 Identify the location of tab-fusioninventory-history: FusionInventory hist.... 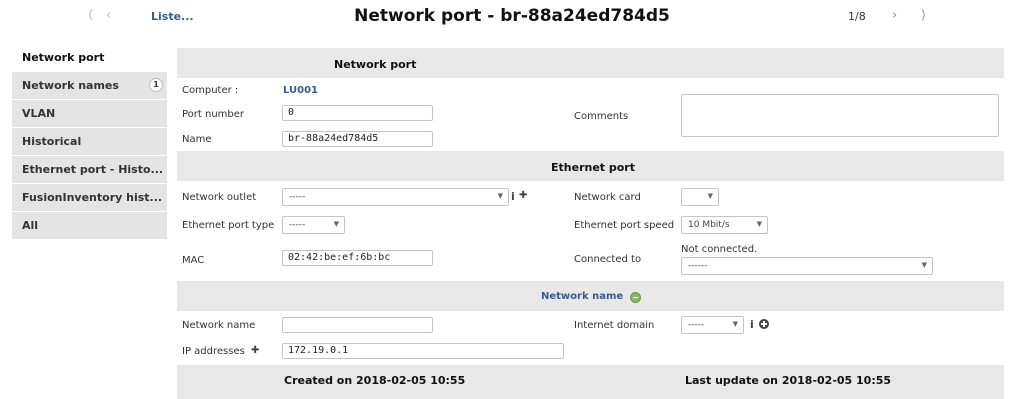
(89, 197).